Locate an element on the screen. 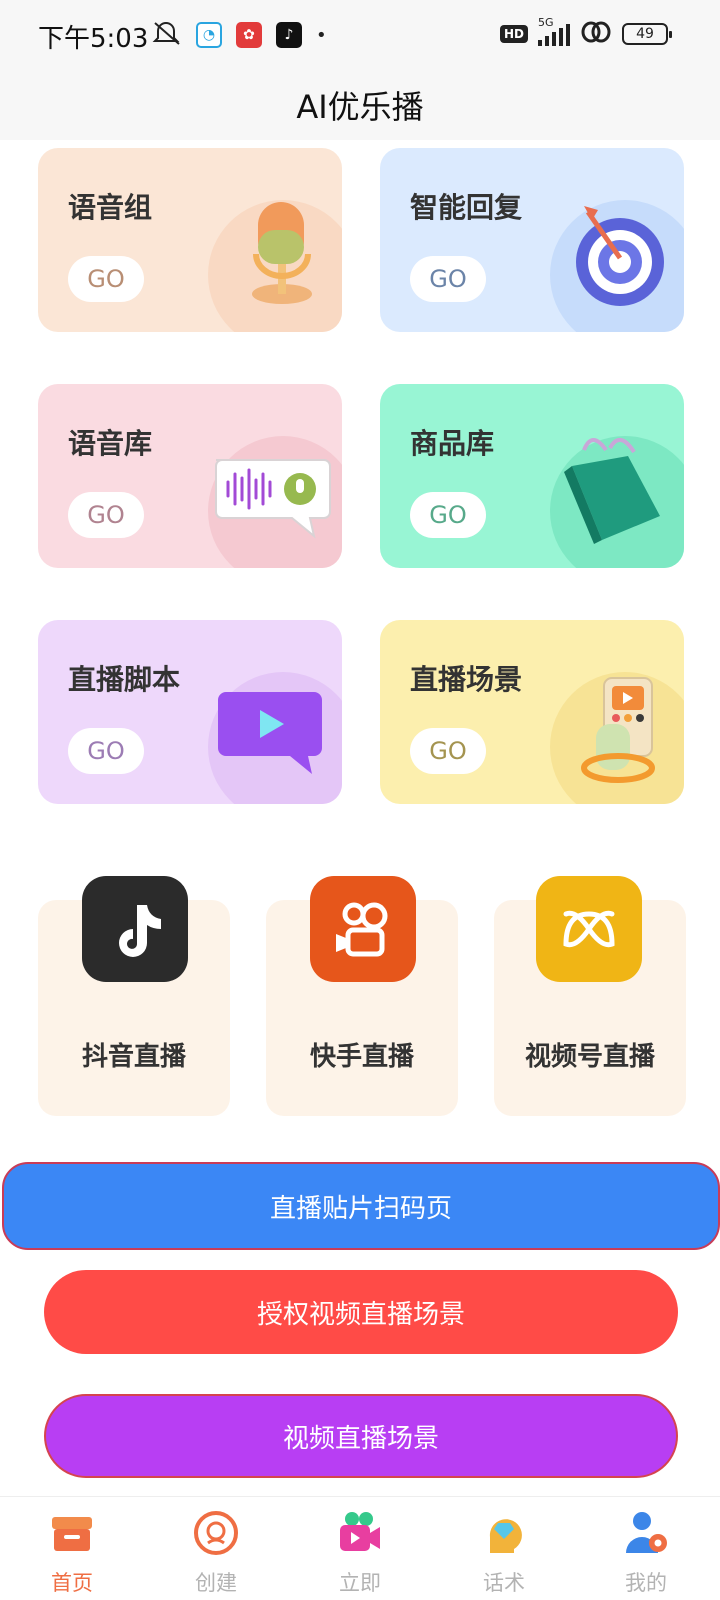 This screenshot has width=720, height=1600. card-live-script: 直播脚本 GO is located at coordinates (190, 712).